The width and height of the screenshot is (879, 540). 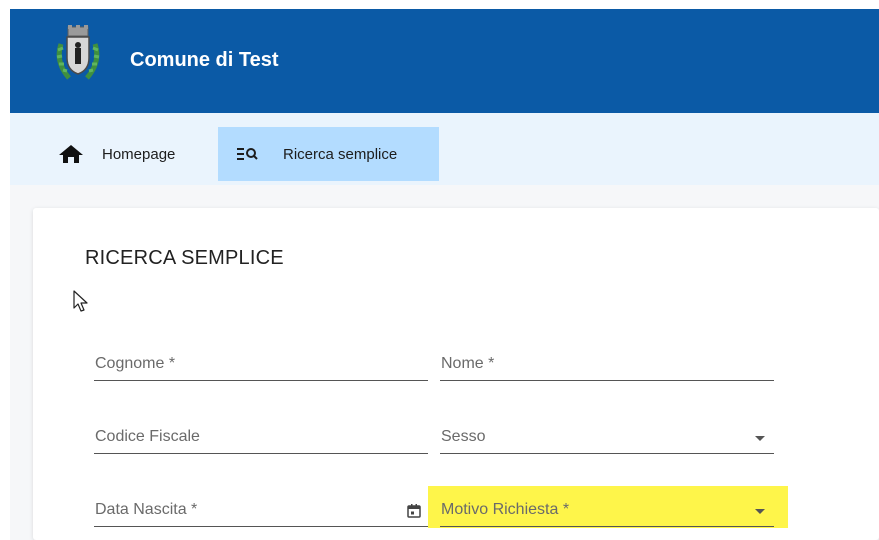 I want to click on nav-bar: Homepage Ricerca semplice, so click(x=444, y=149).